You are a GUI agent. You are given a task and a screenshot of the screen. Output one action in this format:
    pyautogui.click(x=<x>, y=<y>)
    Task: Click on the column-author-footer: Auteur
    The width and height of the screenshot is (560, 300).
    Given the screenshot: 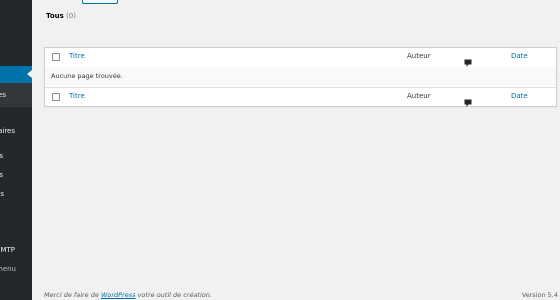 What is the action you would take?
    pyautogui.click(x=419, y=96)
    